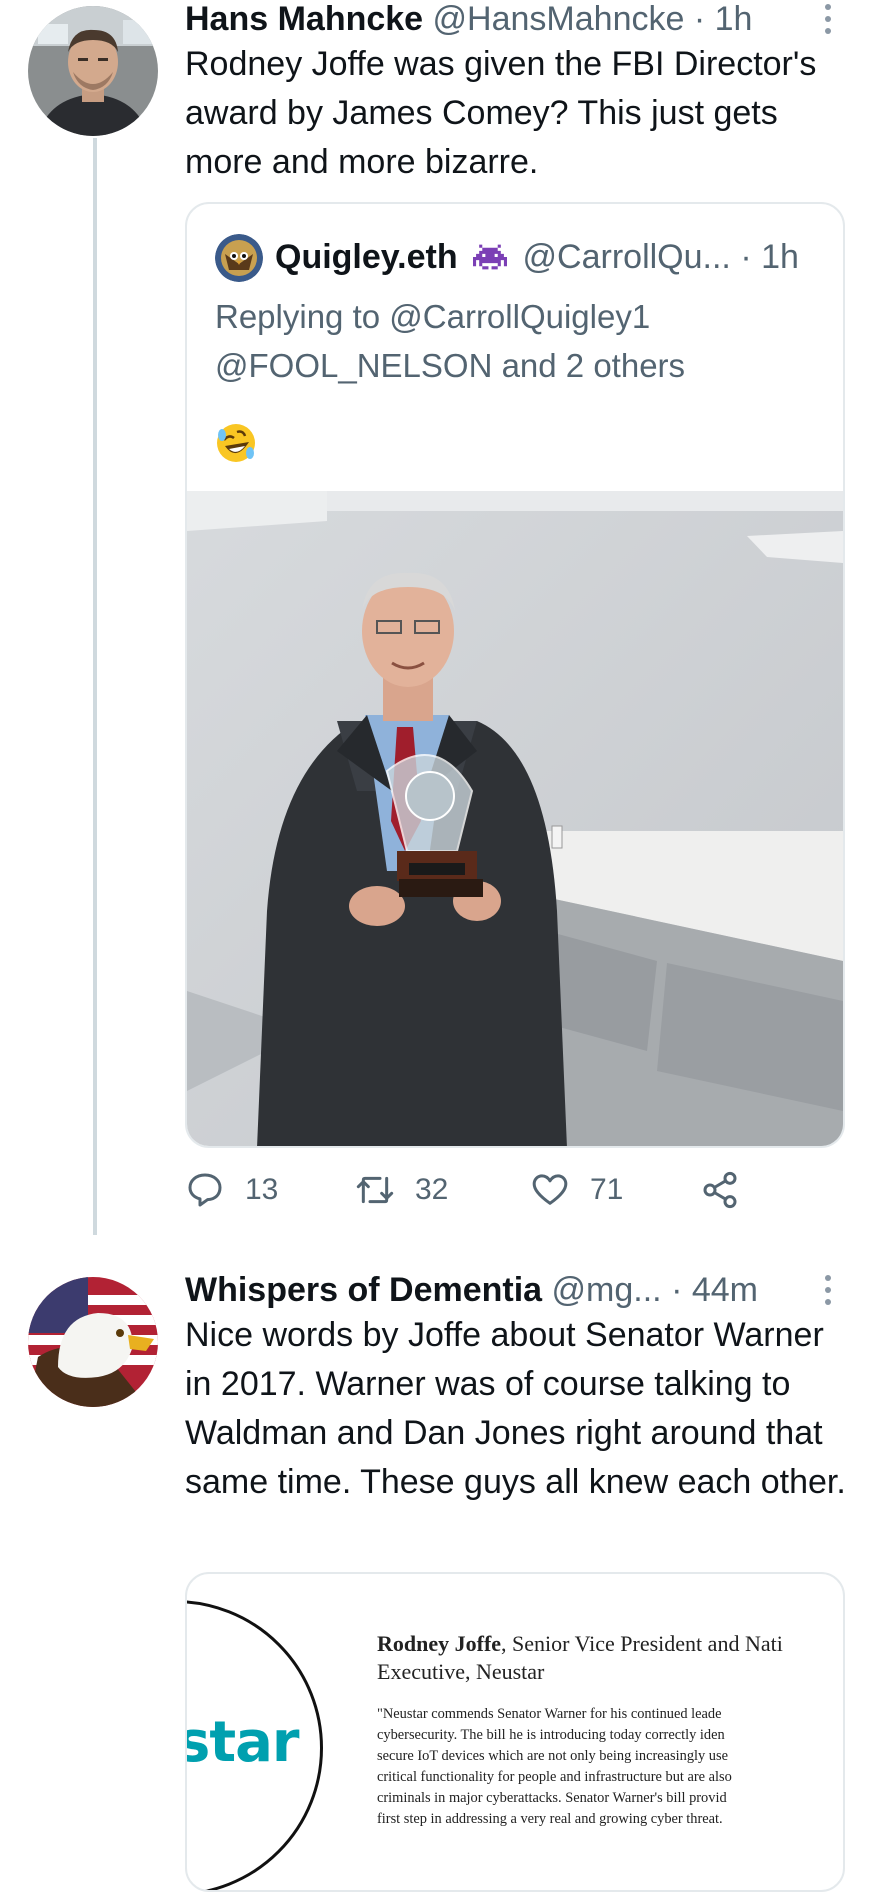  Describe the element at coordinates (95, 686) in the screenshot. I see `thread-connector-line` at that location.